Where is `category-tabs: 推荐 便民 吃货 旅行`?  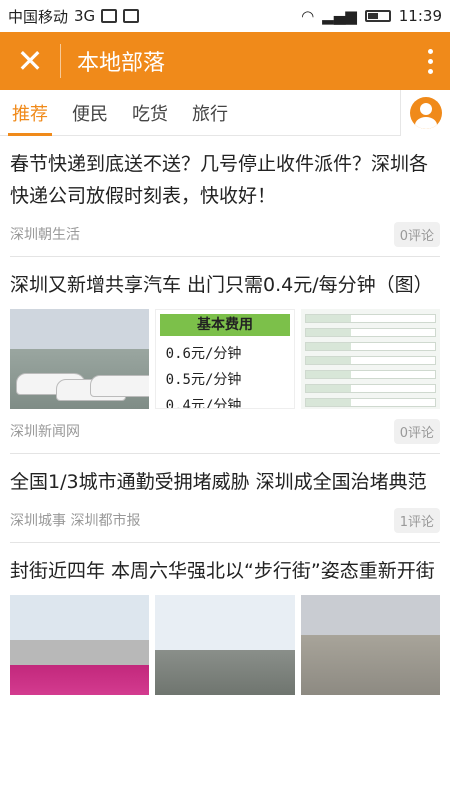 category-tabs: 推荐 便民 吃货 旅行 is located at coordinates (225, 113).